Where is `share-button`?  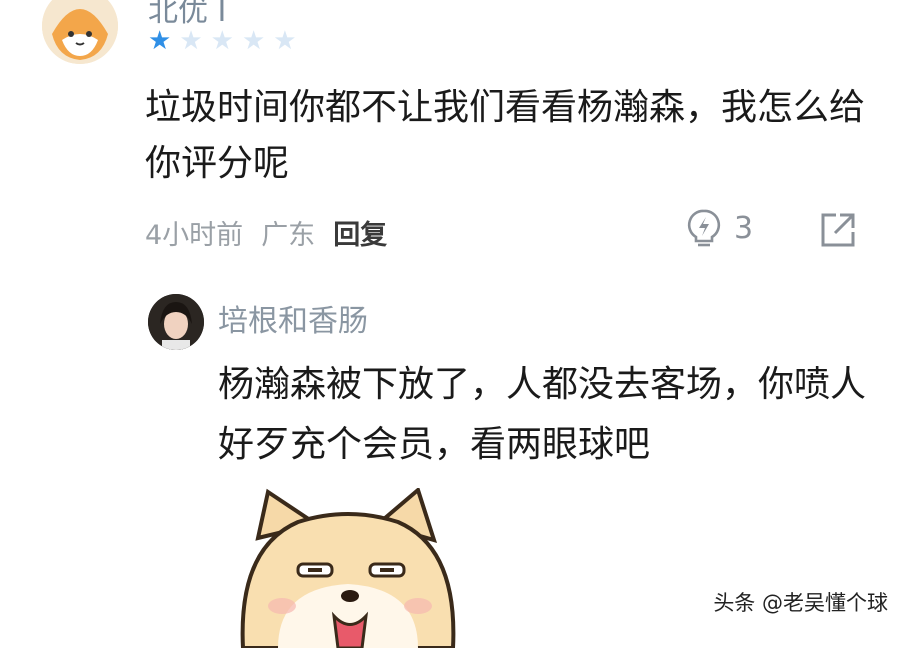 share-button is located at coordinates (838, 232).